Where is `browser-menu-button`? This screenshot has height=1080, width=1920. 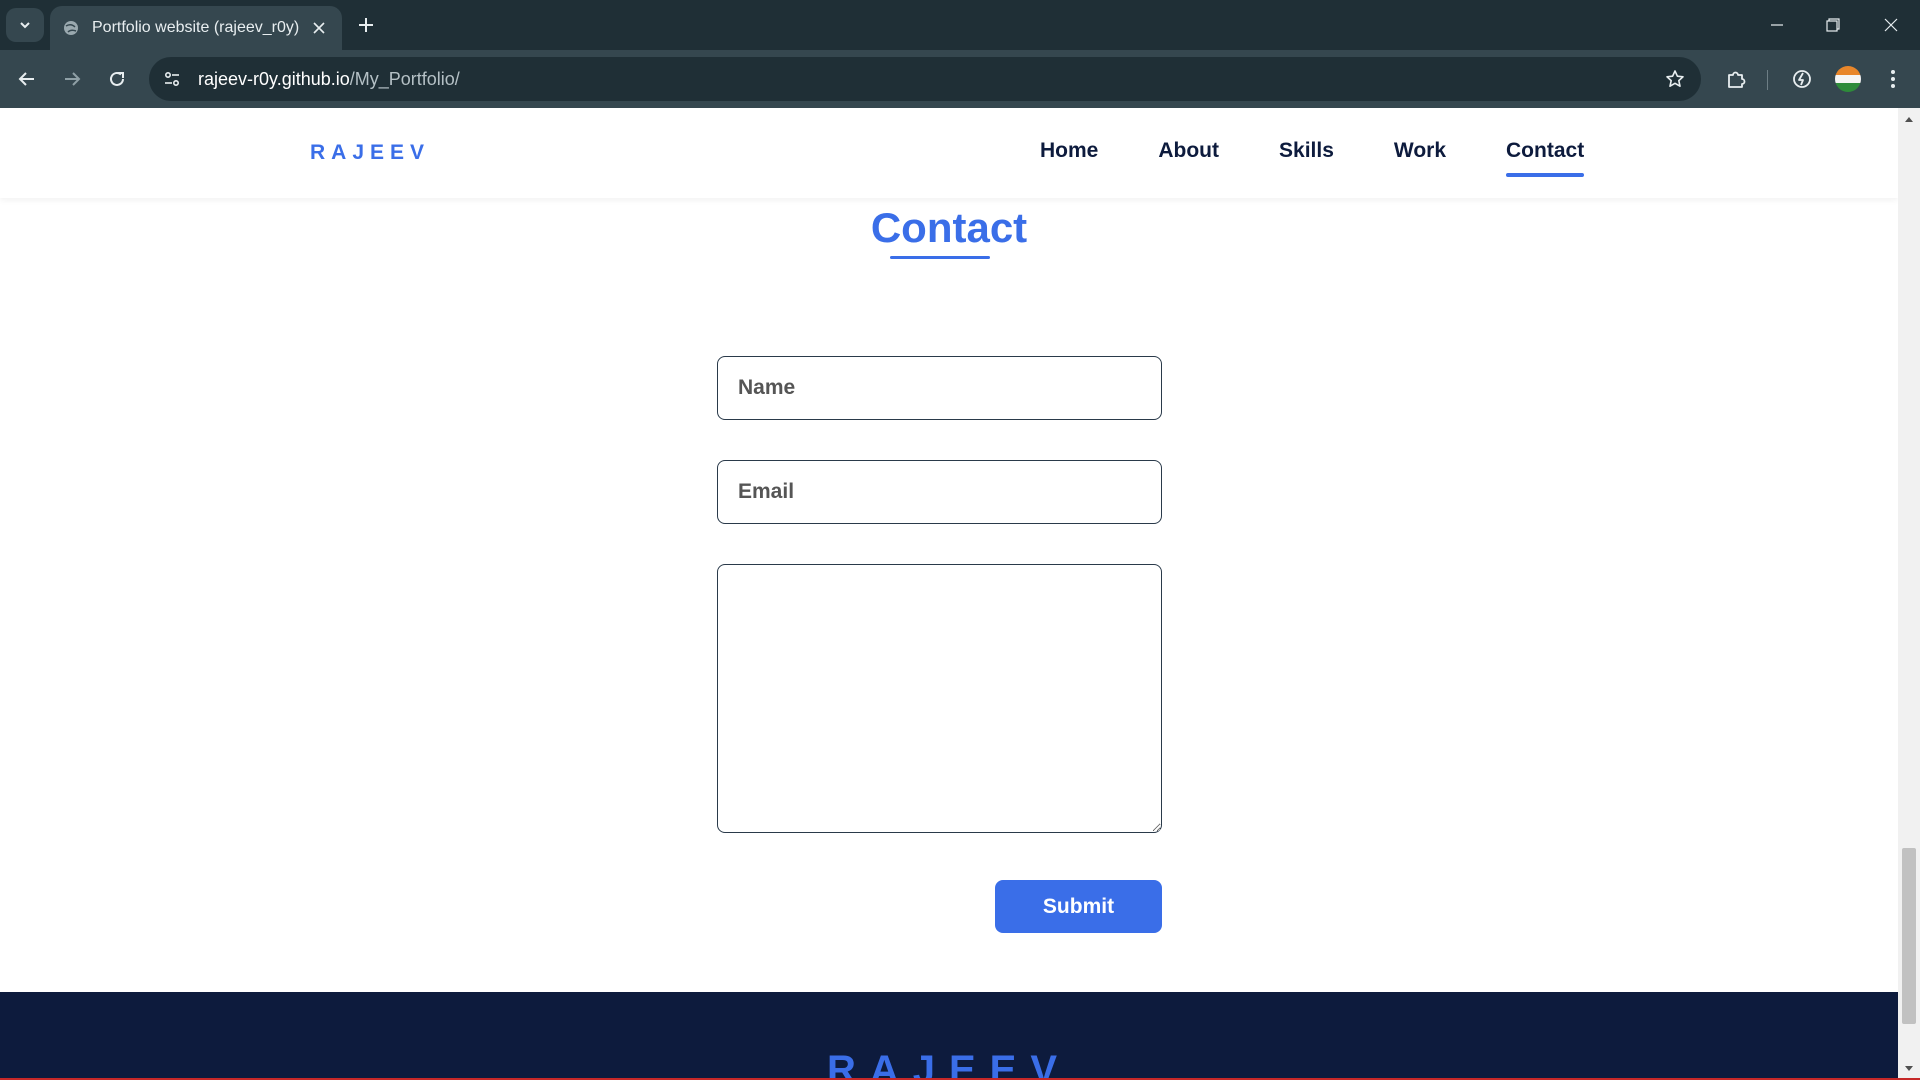 browser-menu-button is located at coordinates (1893, 79).